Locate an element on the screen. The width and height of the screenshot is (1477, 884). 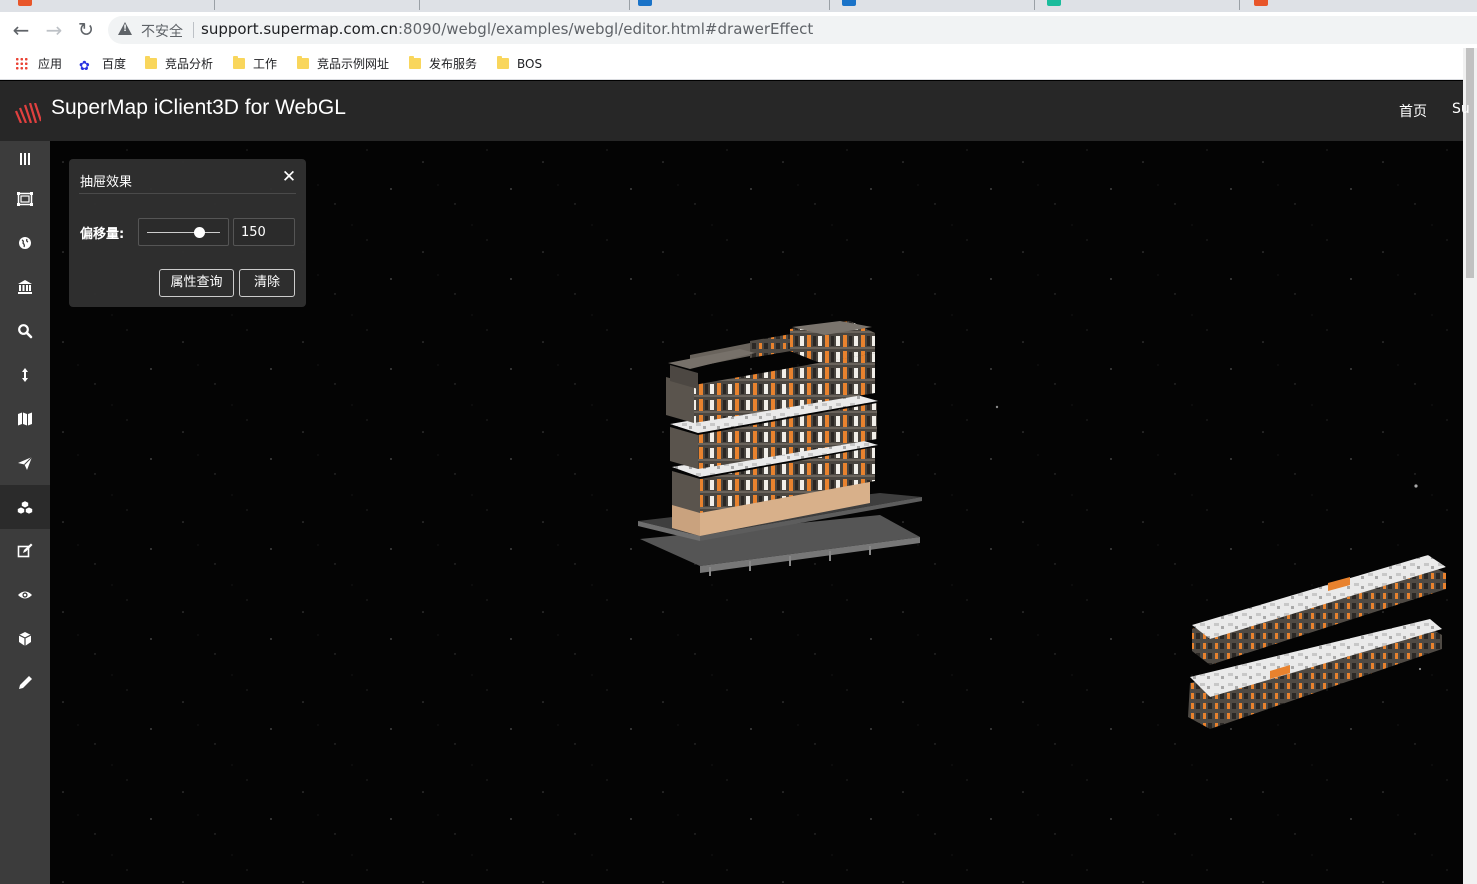
sidebar-item-draw is located at coordinates (25, 683).